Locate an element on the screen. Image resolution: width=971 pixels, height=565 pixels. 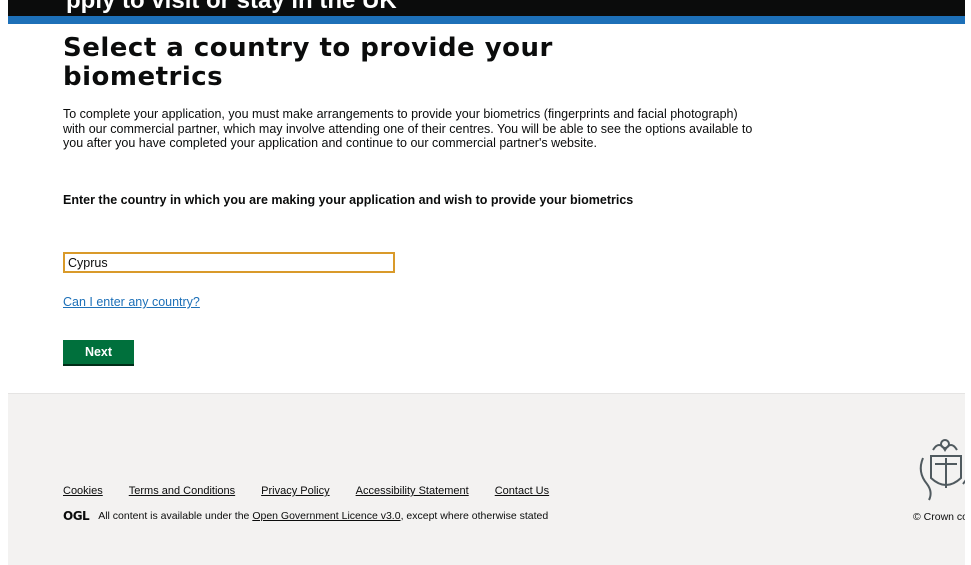
footer-link-cookies: Cookies is located at coordinates (83, 491).